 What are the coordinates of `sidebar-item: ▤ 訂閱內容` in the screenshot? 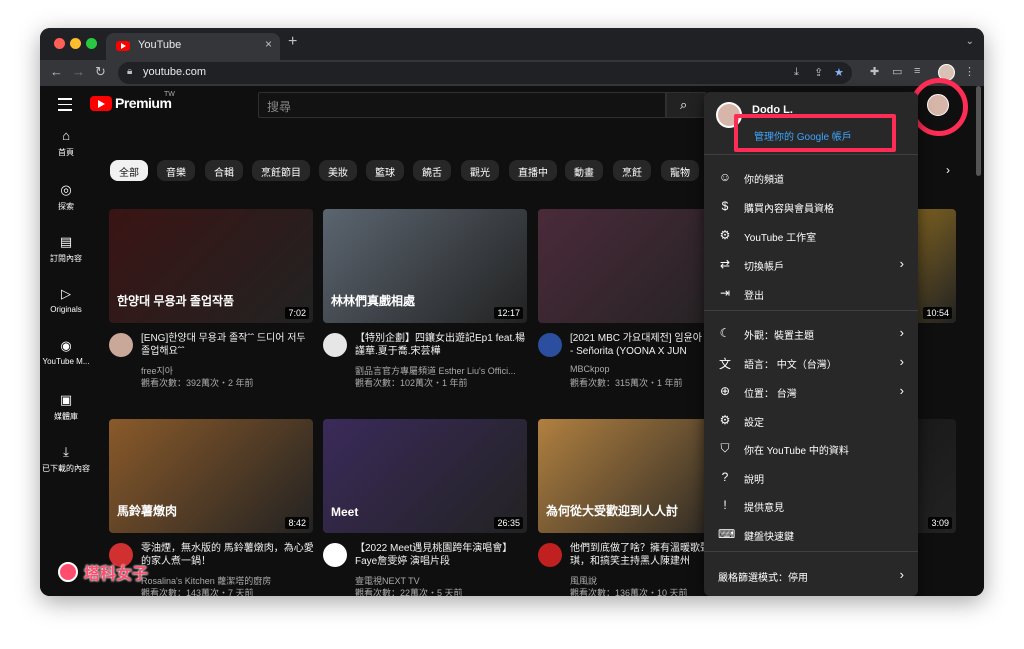 It's located at (66, 249).